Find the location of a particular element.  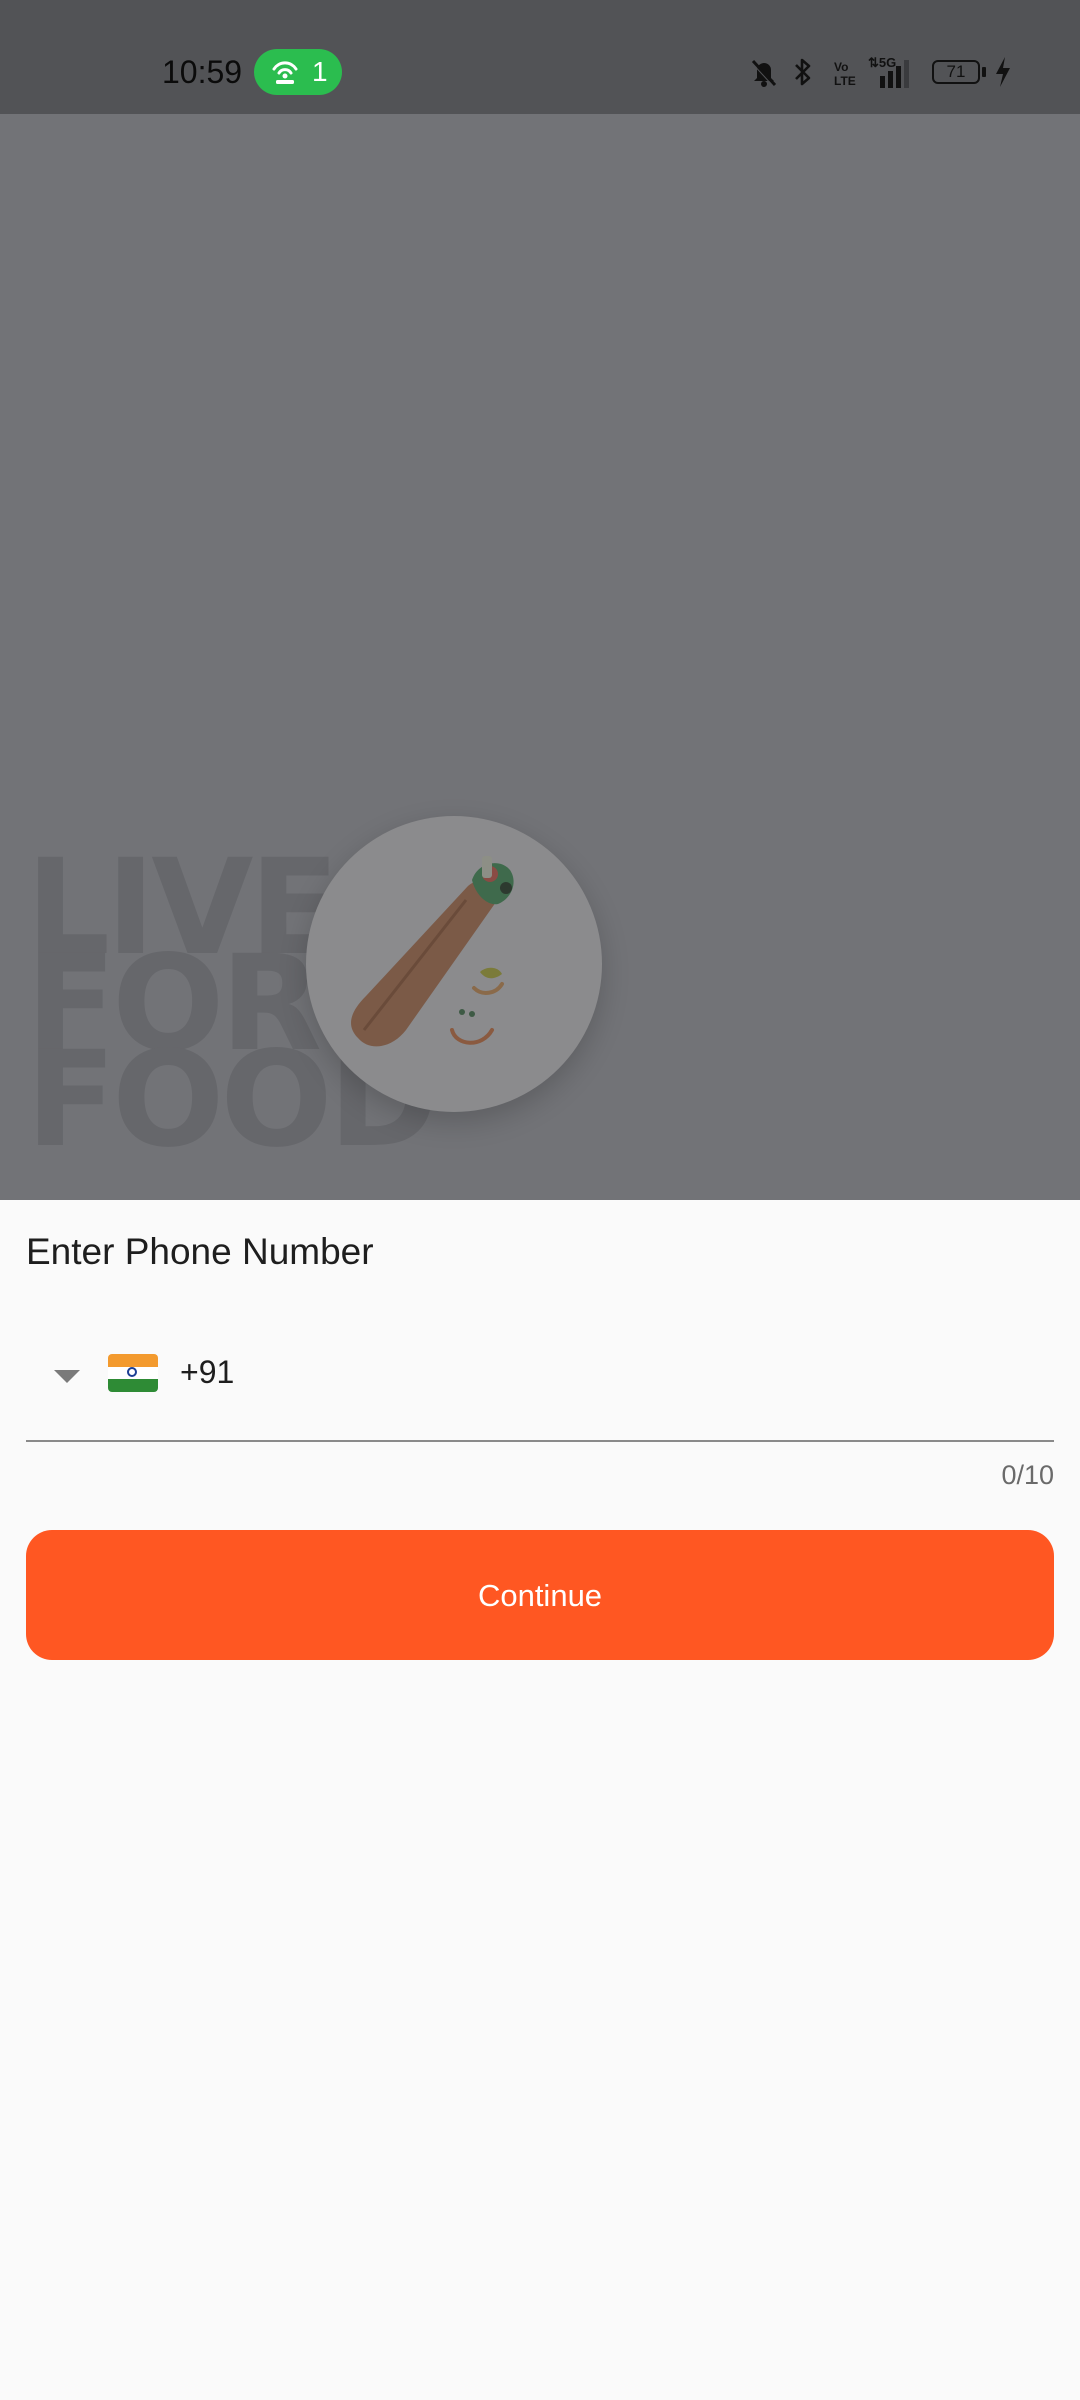

status-time: 10:59 is located at coordinates (202, 72).